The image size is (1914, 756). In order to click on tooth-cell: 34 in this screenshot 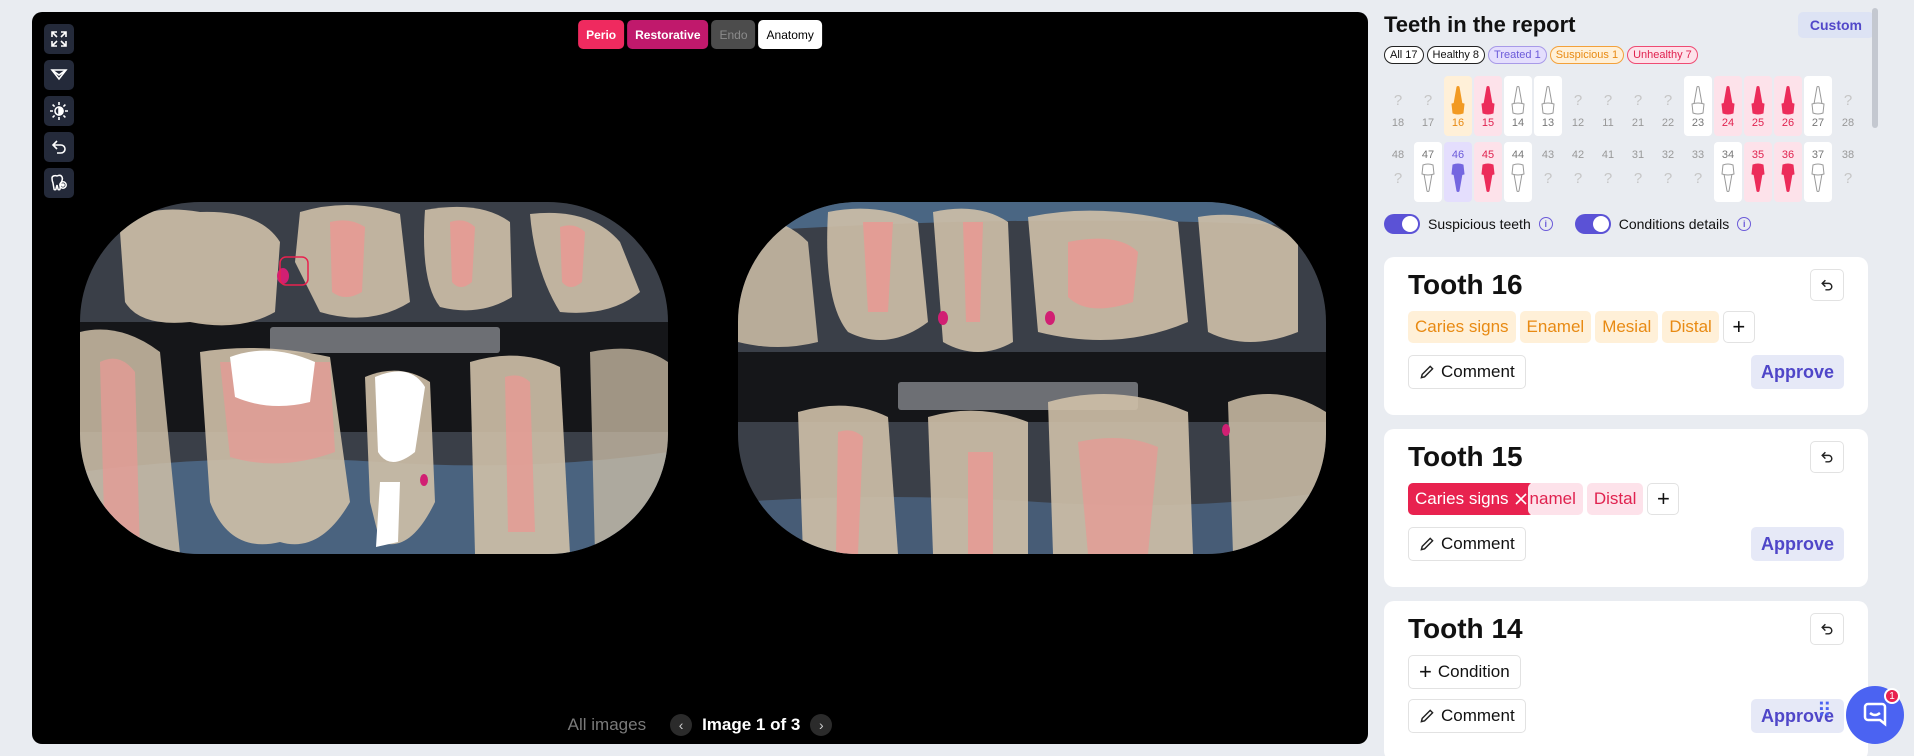, I will do `click(1728, 172)`.